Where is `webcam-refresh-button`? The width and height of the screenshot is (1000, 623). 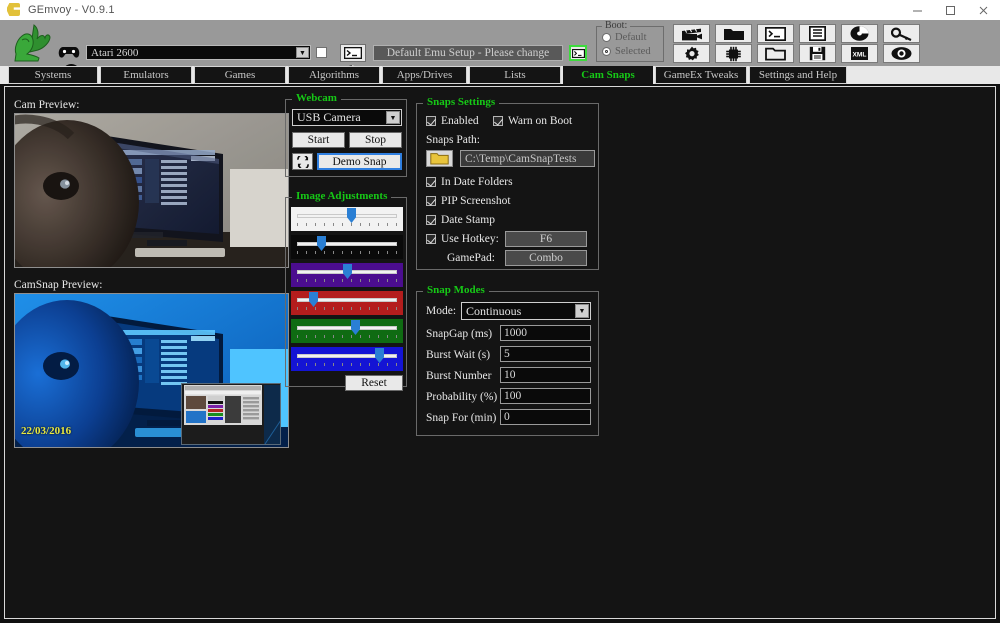
webcam-refresh-button is located at coordinates (302, 161).